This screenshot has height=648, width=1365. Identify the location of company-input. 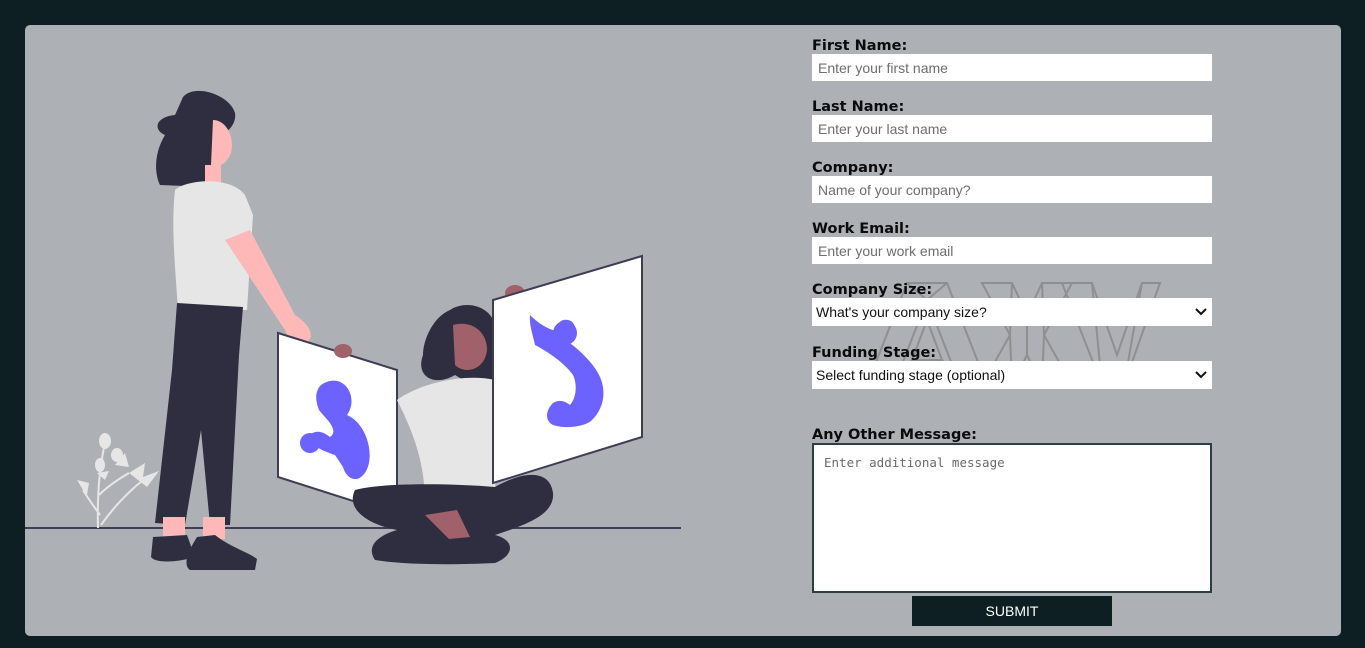
(1012, 189).